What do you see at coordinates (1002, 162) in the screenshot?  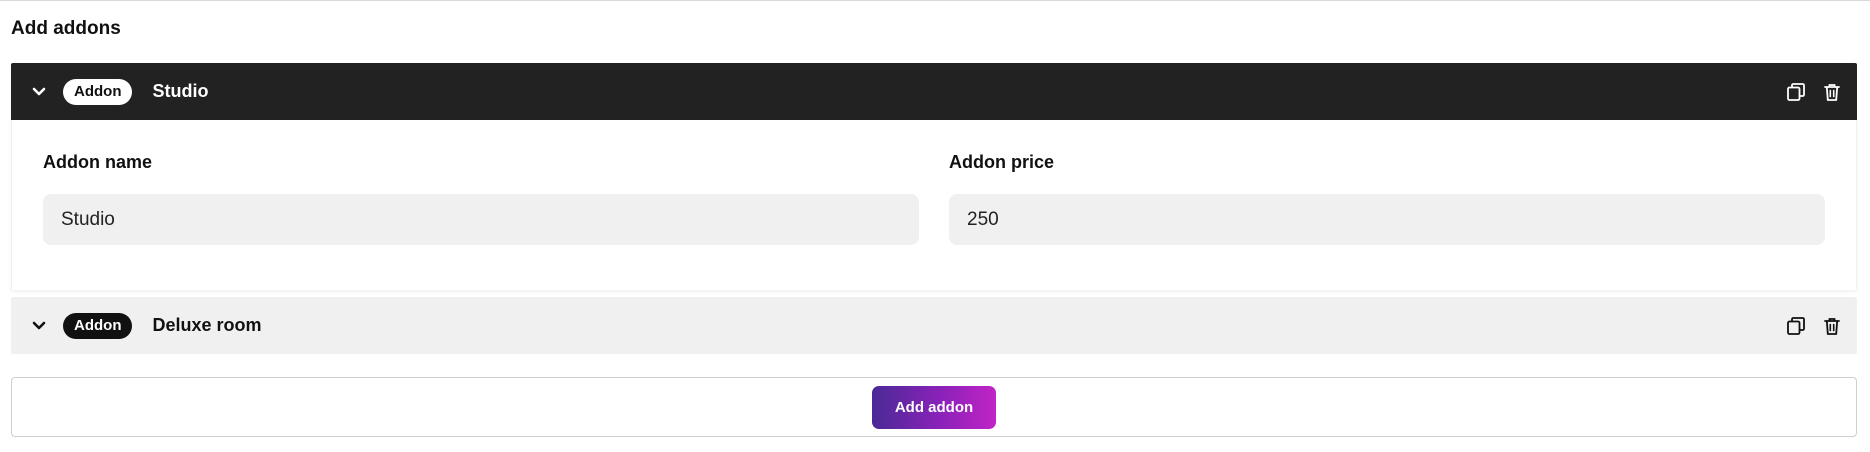 I see `addon-price-label: Addon price` at bounding box center [1002, 162].